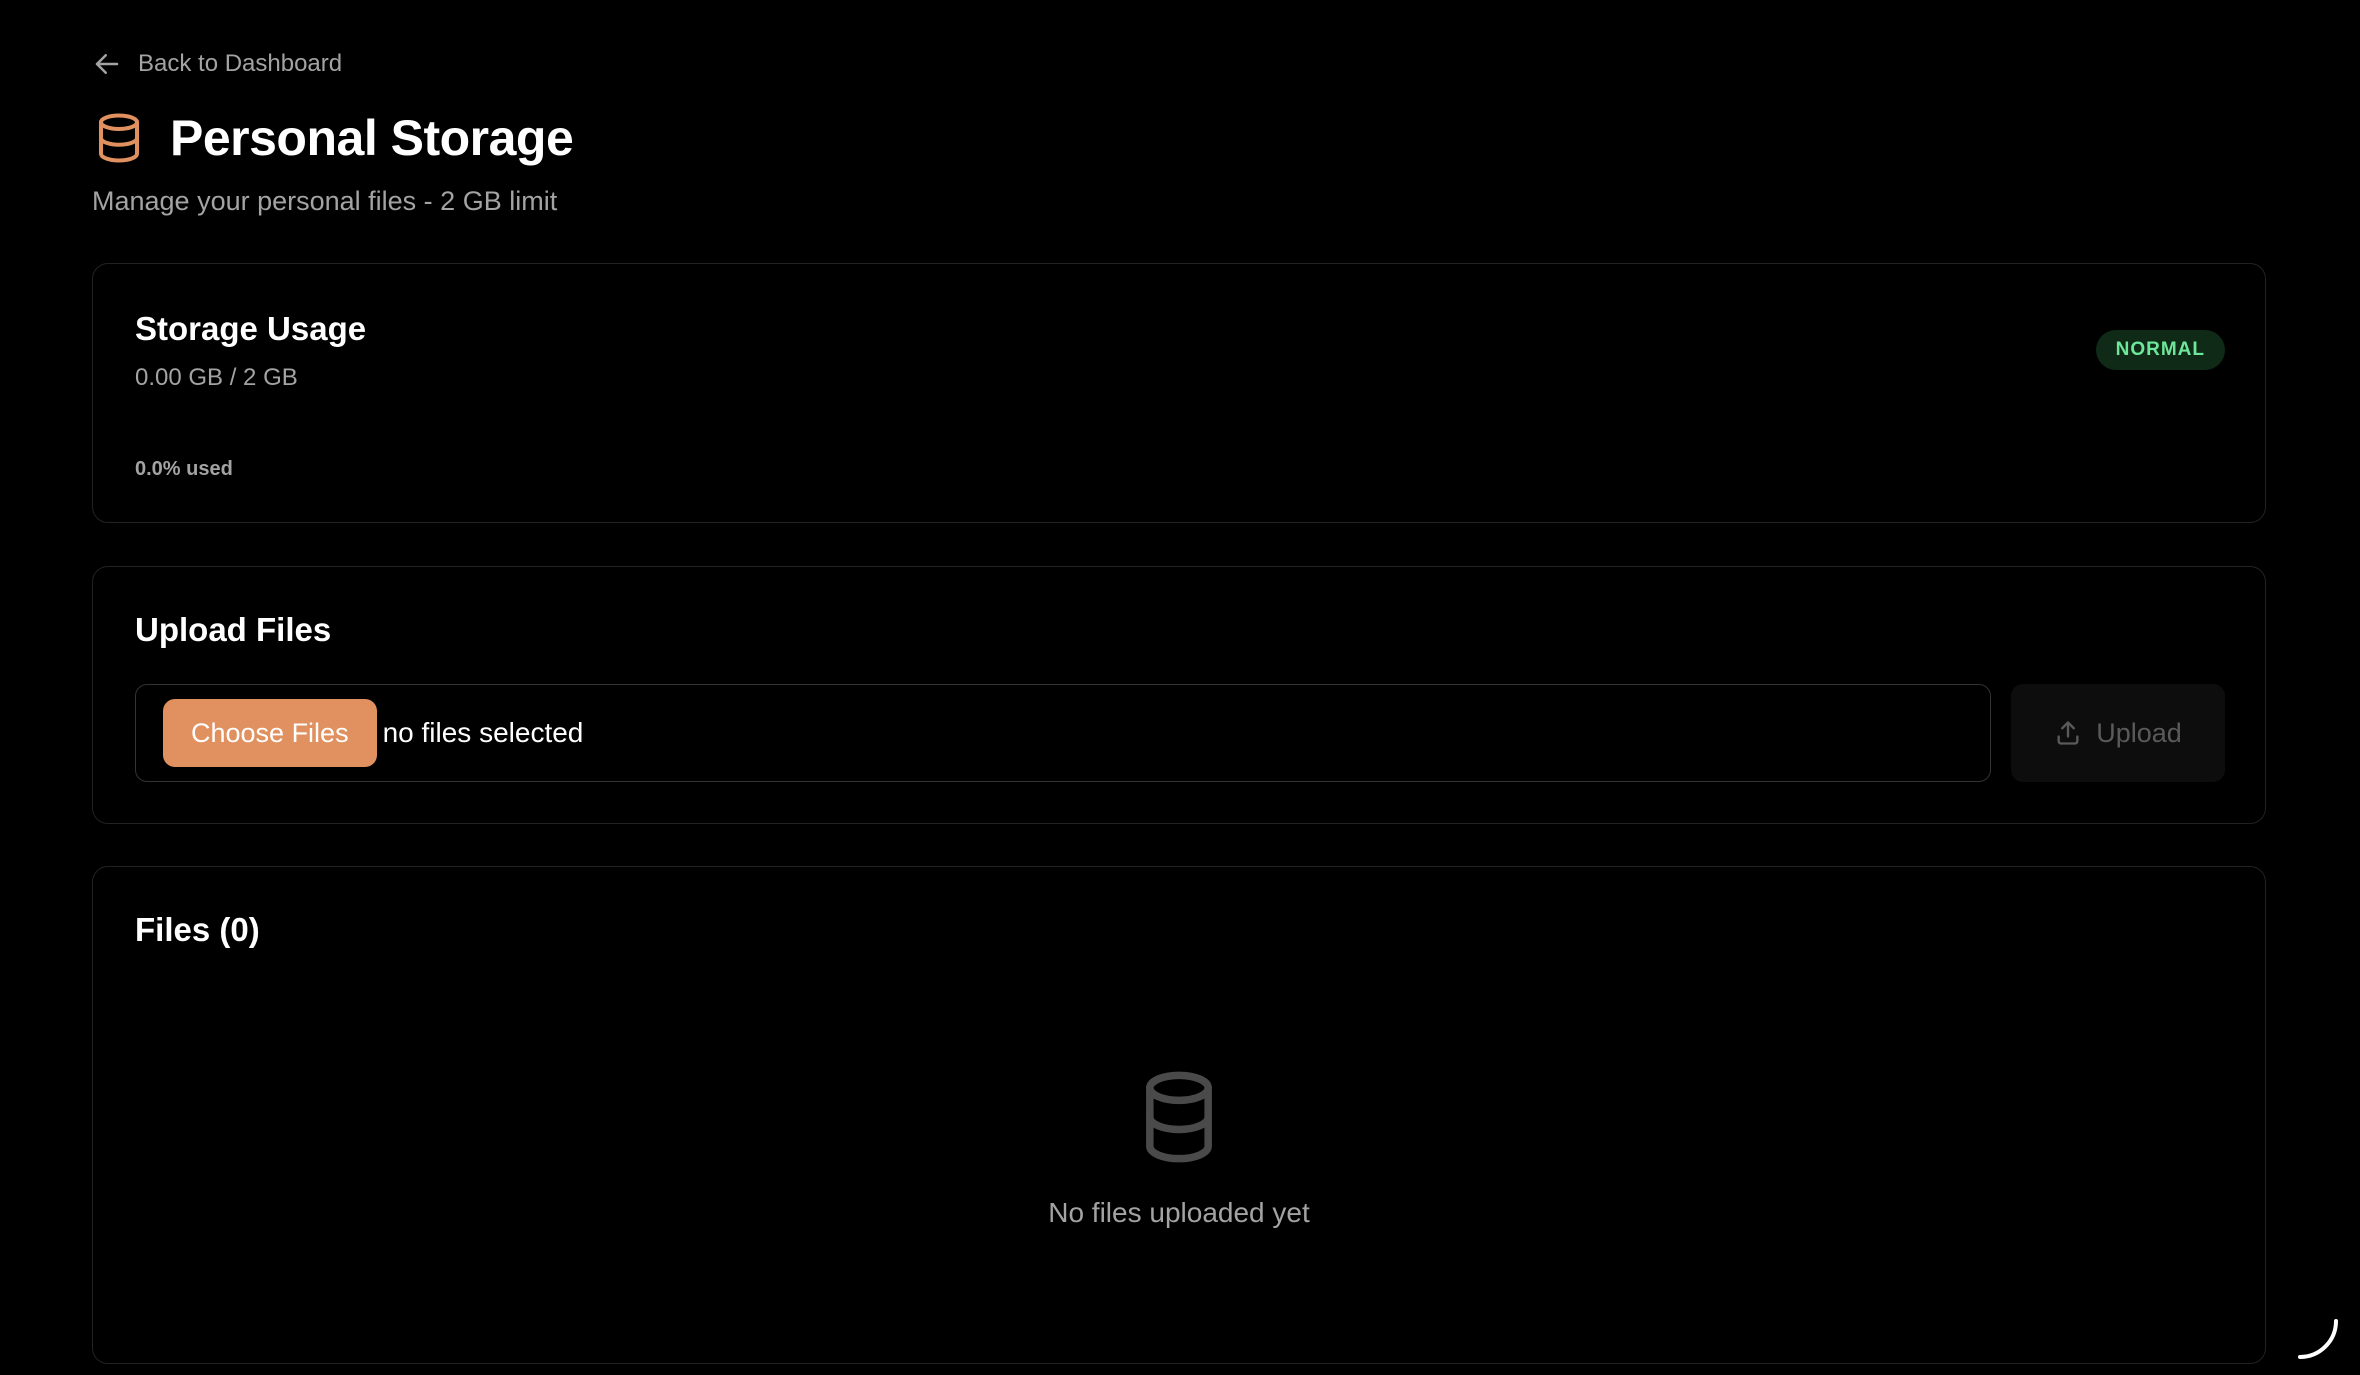 This screenshot has width=2360, height=1375. What do you see at coordinates (184, 469) in the screenshot?
I see `storage-usage-percent: 0.0% used` at bounding box center [184, 469].